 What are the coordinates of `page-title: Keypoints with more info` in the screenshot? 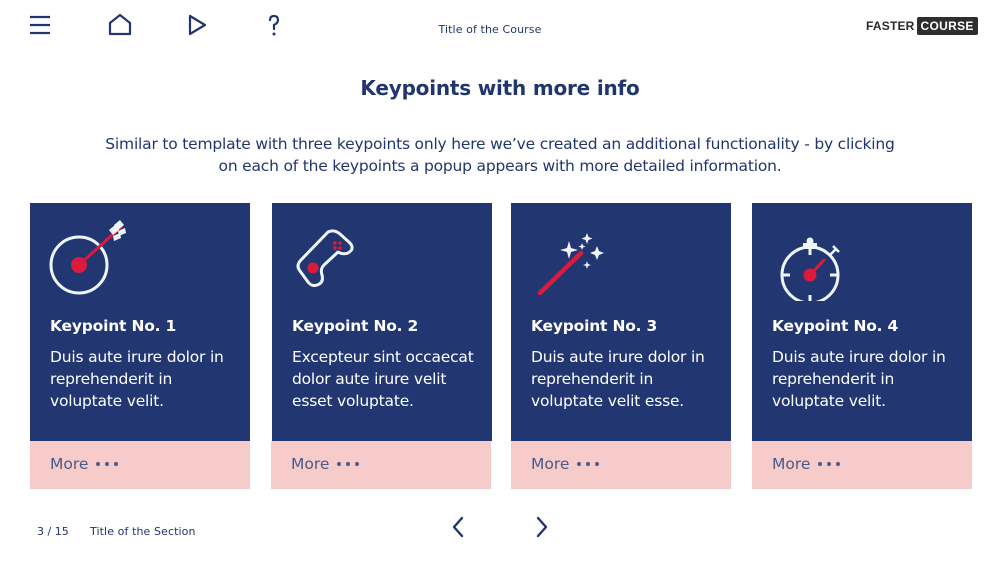 It's located at (500, 88).